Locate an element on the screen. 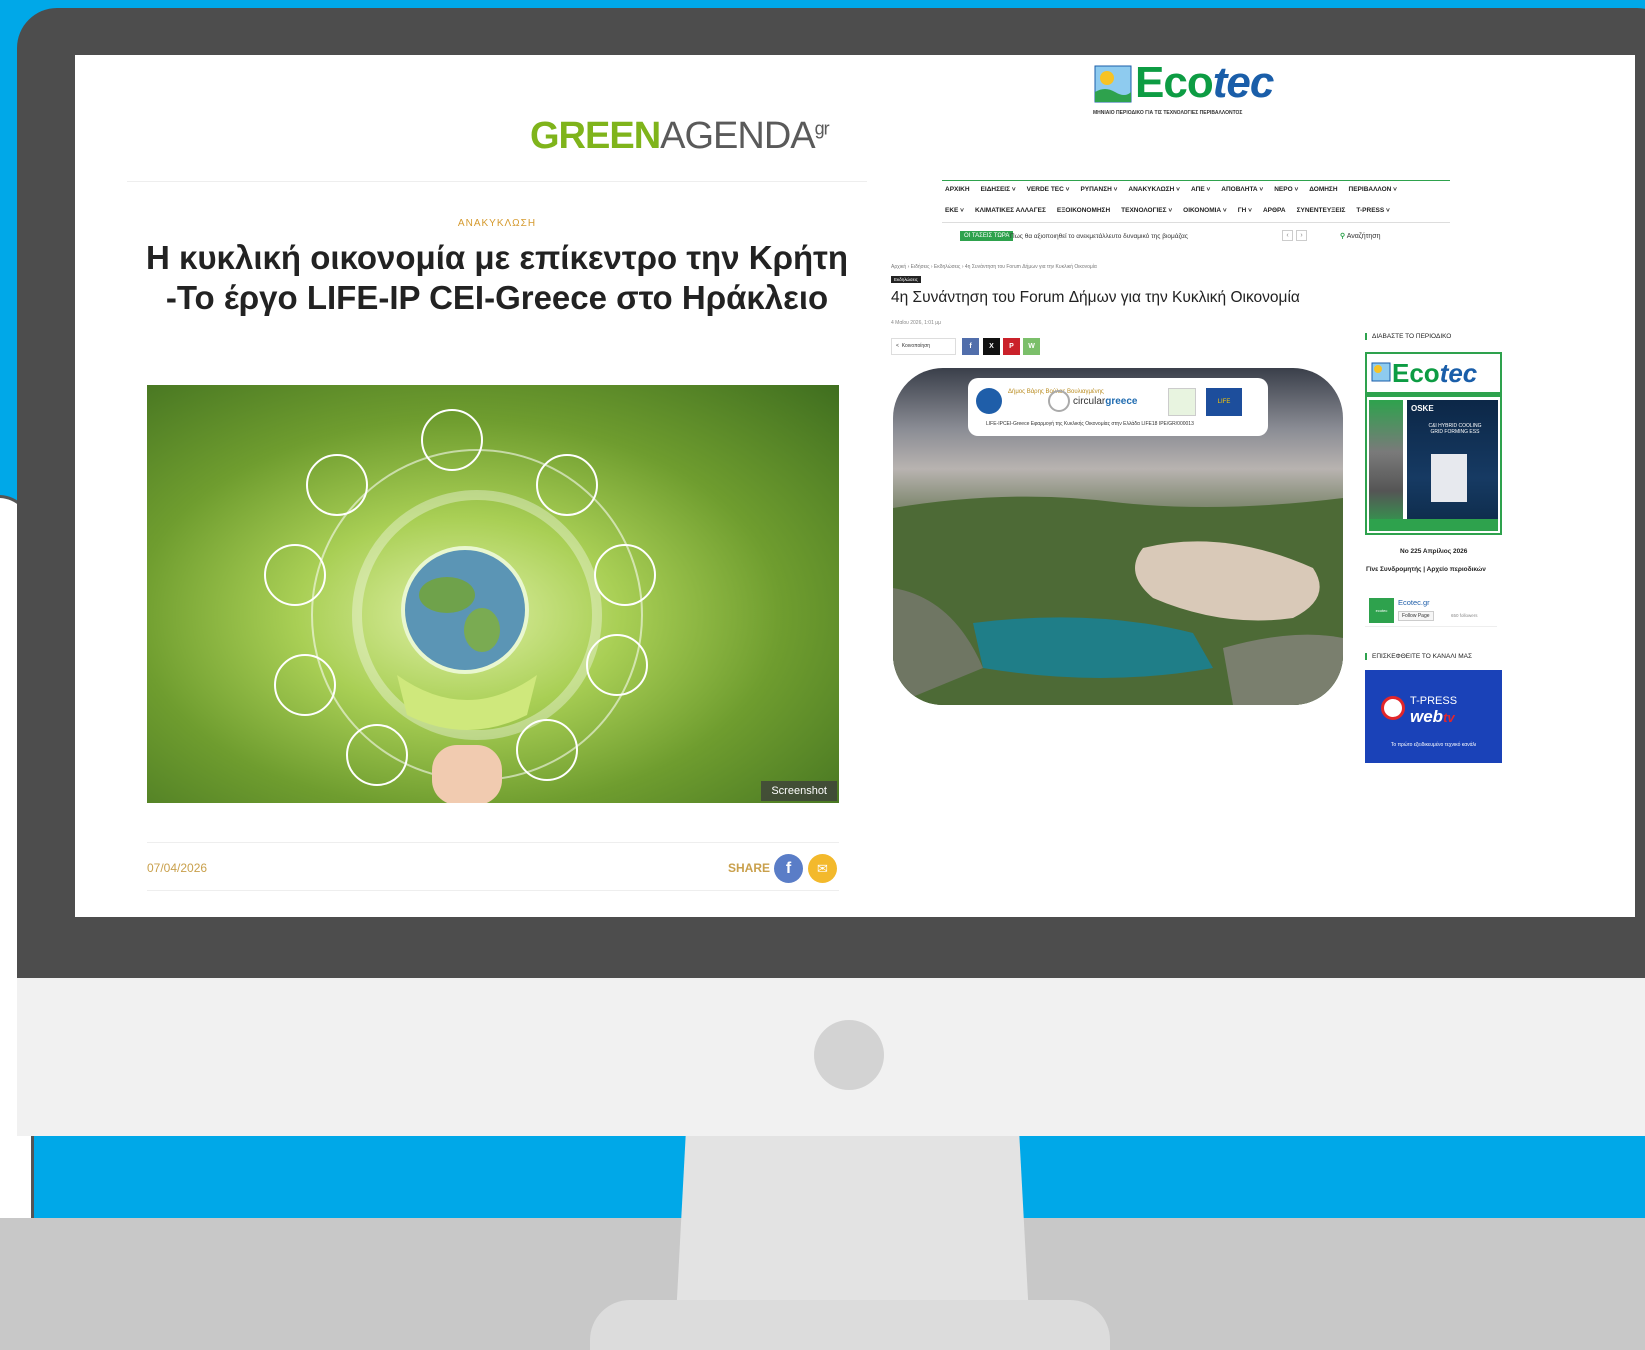  pinterest-share-icon: P is located at coordinates (1011, 346).